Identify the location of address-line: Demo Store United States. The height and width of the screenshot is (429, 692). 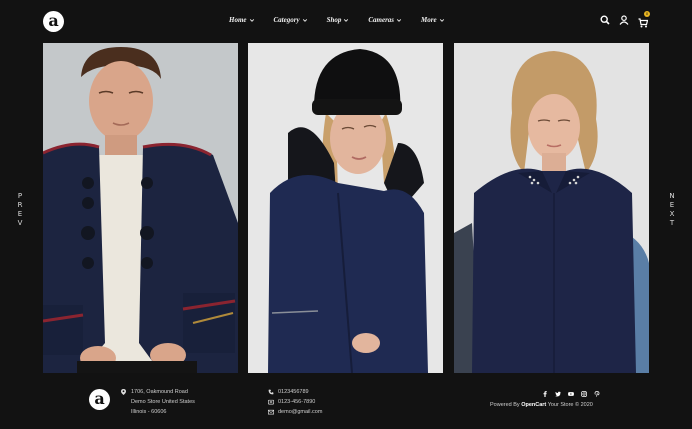
(158, 402).